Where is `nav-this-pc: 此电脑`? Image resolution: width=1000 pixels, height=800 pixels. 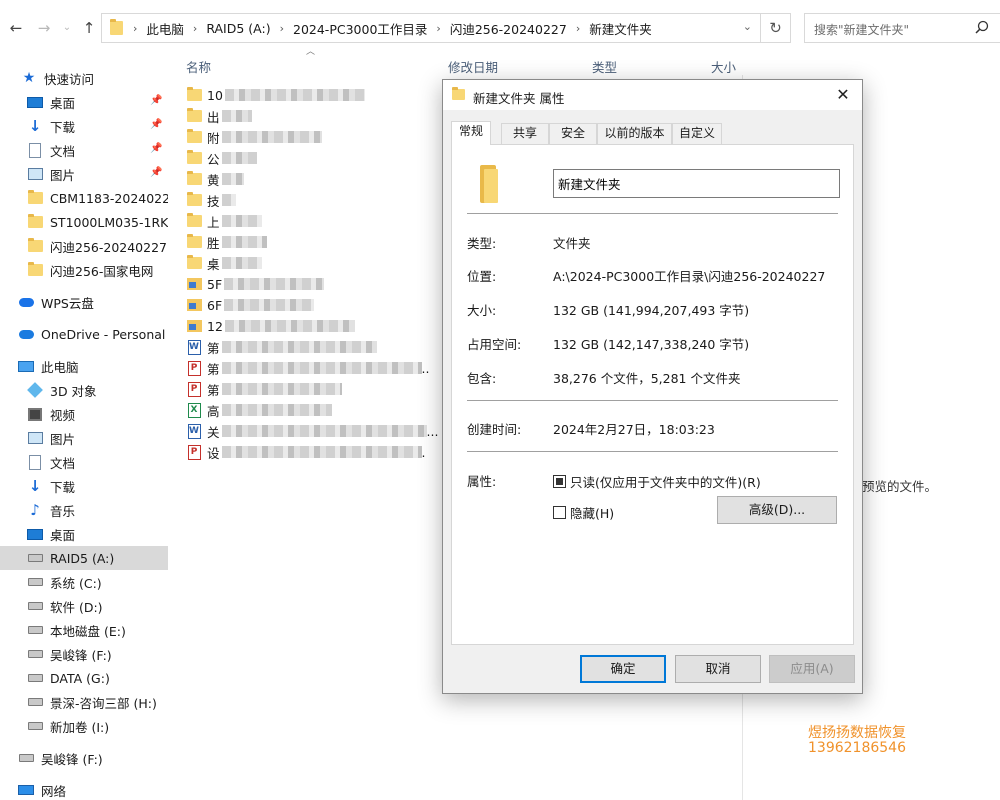
nav-this-pc: 此电脑 is located at coordinates (84, 366).